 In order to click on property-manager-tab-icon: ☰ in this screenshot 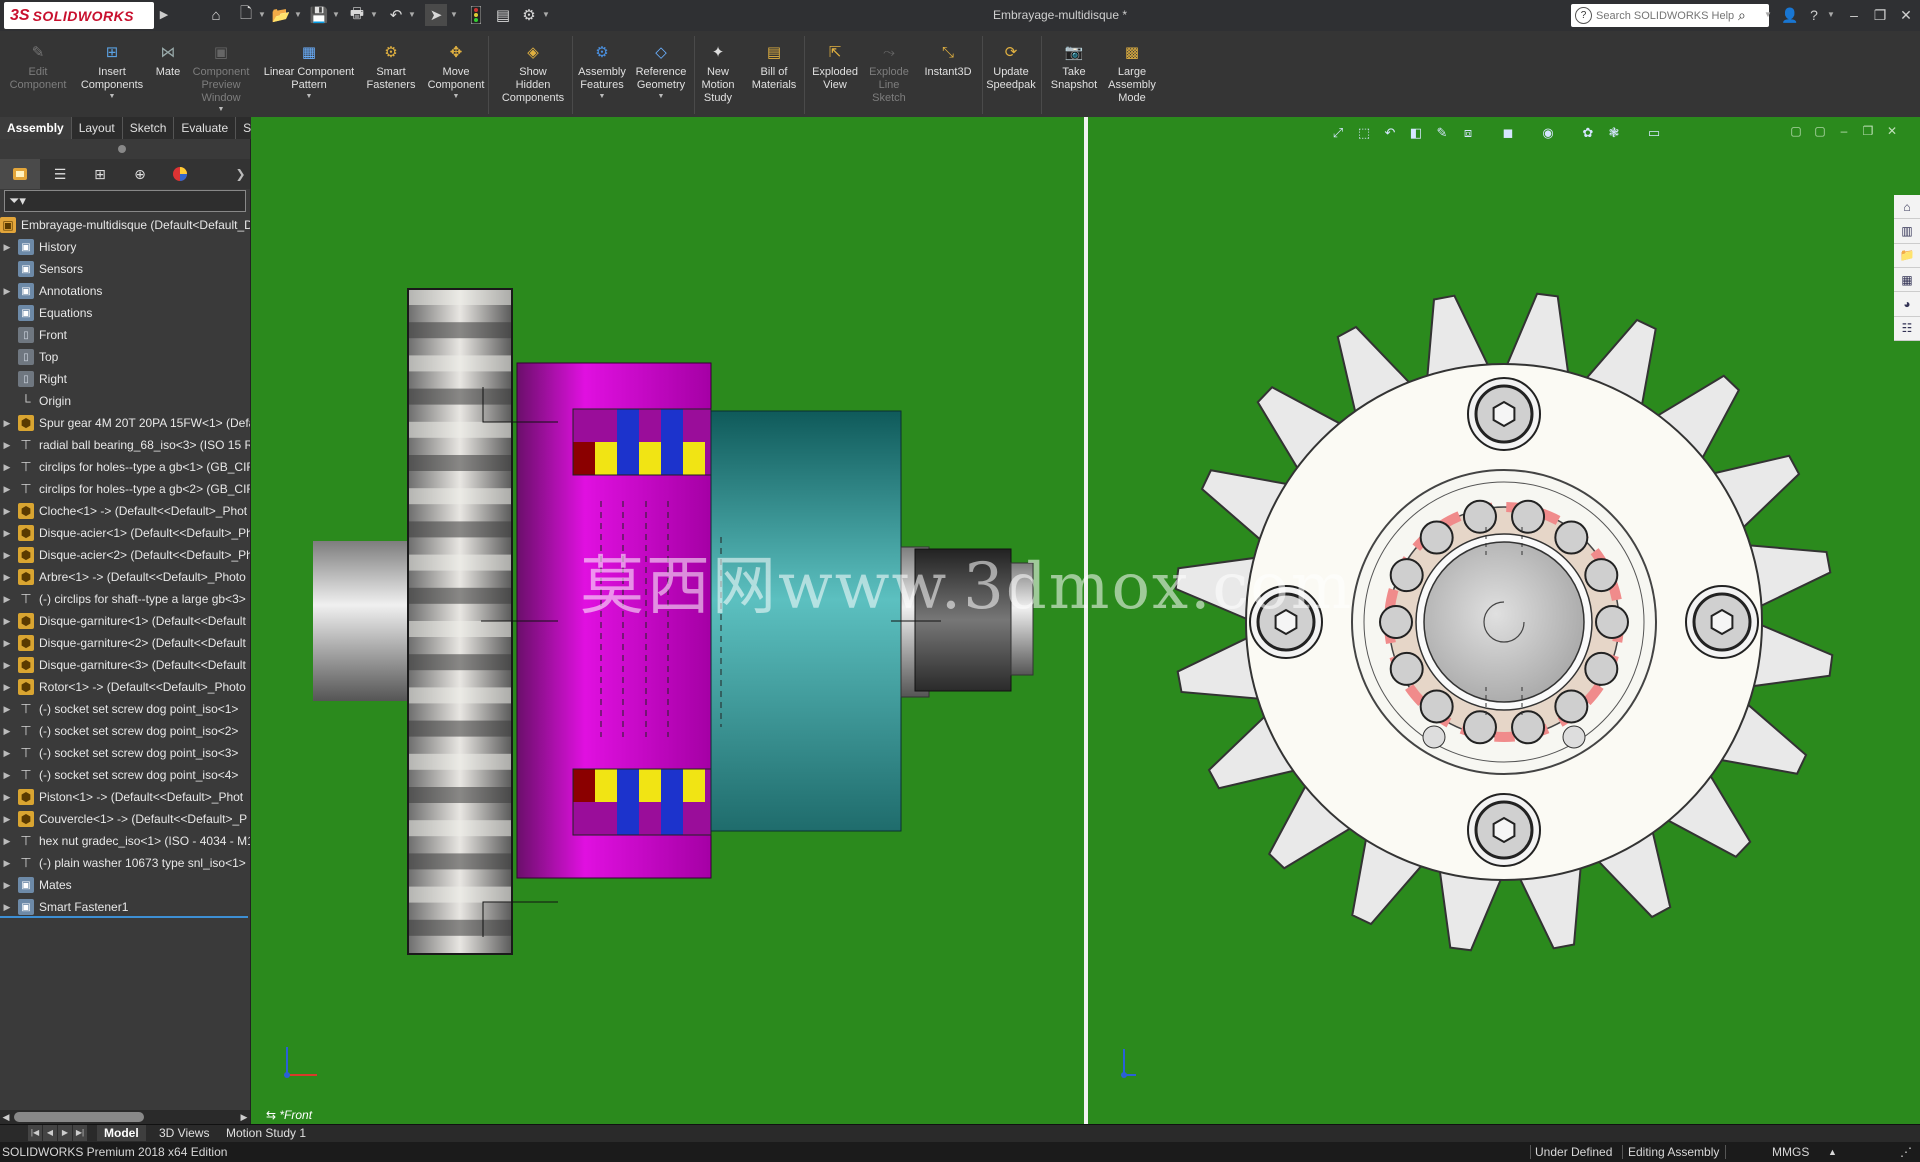, I will do `click(60, 174)`.